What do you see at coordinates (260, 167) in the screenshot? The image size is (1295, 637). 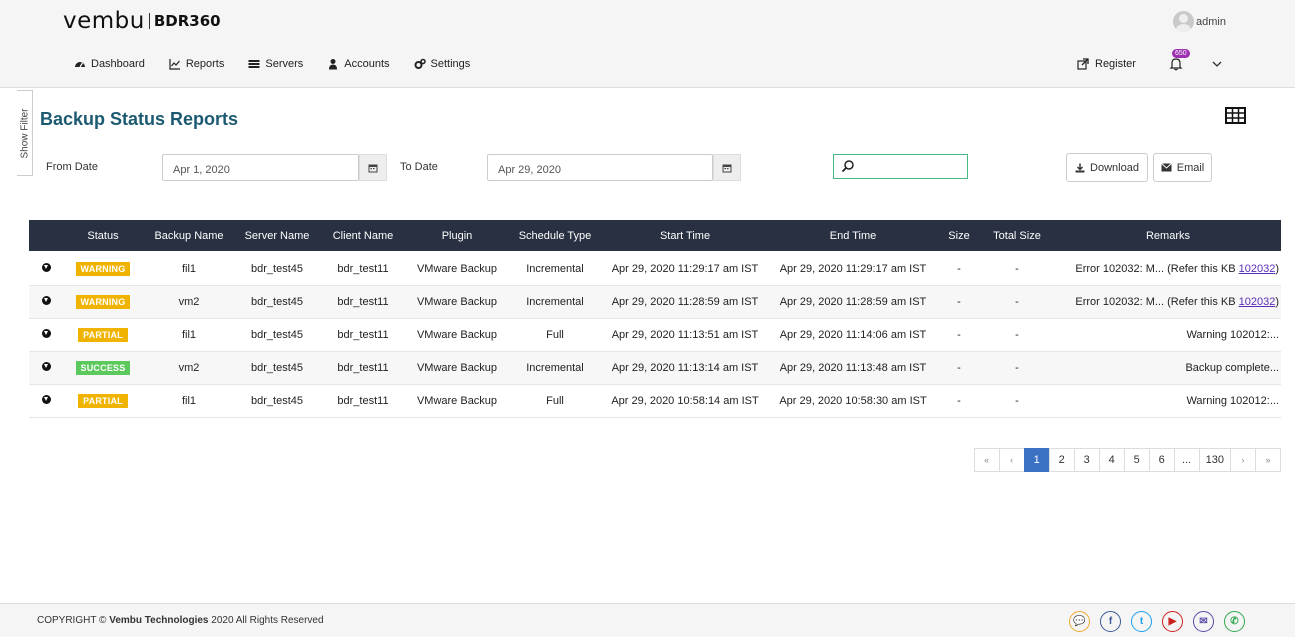 I see `from-date-input: Apr 1, 2020` at bounding box center [260, 167].